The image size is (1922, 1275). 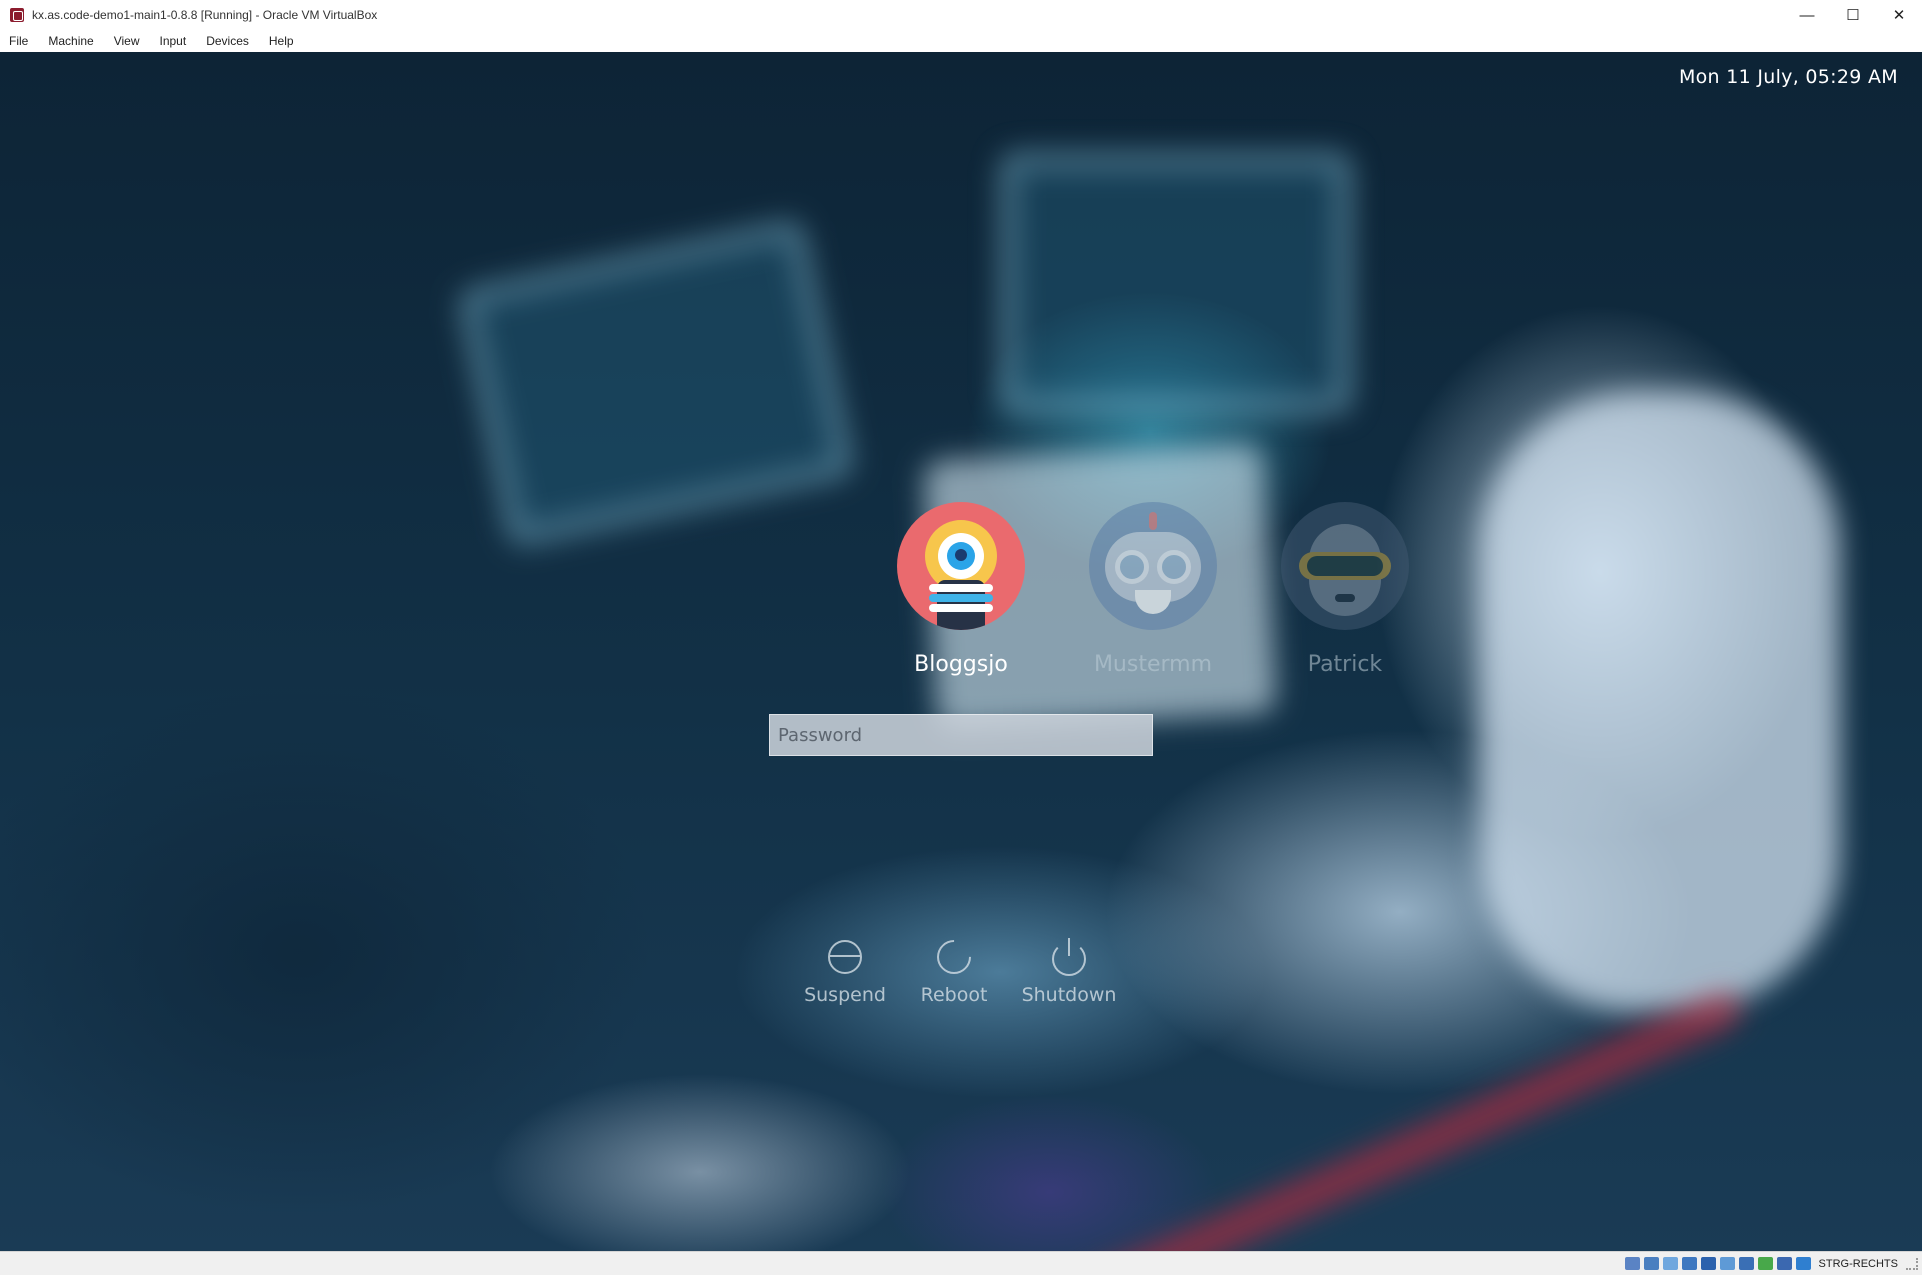 What do you see at coordinates (961, 41) in the screenshot?
I see `menubar: File Machine View Input Devices Help` at bounding box center [961, 41].